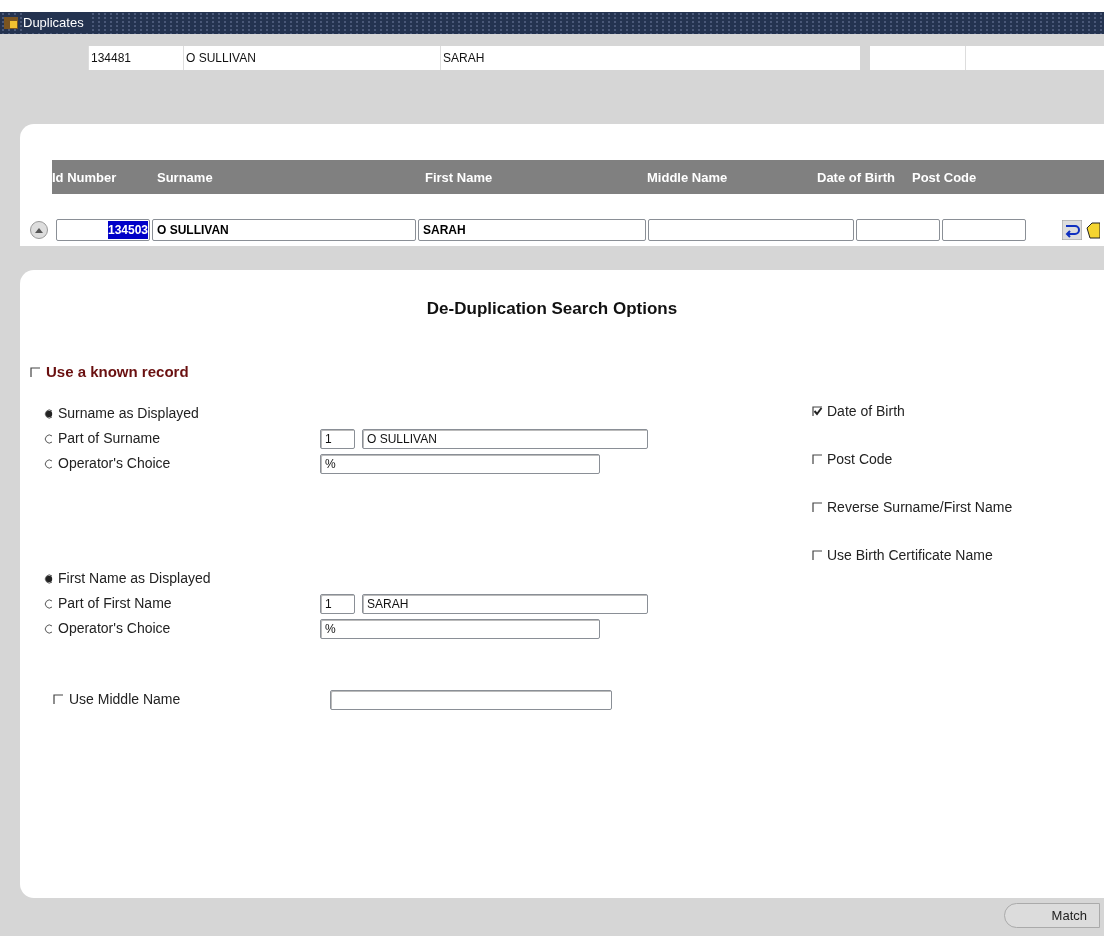 The width and height of the screenshot is (1104, 936). I want to click on up-arrow-icon, so click(39, 230).